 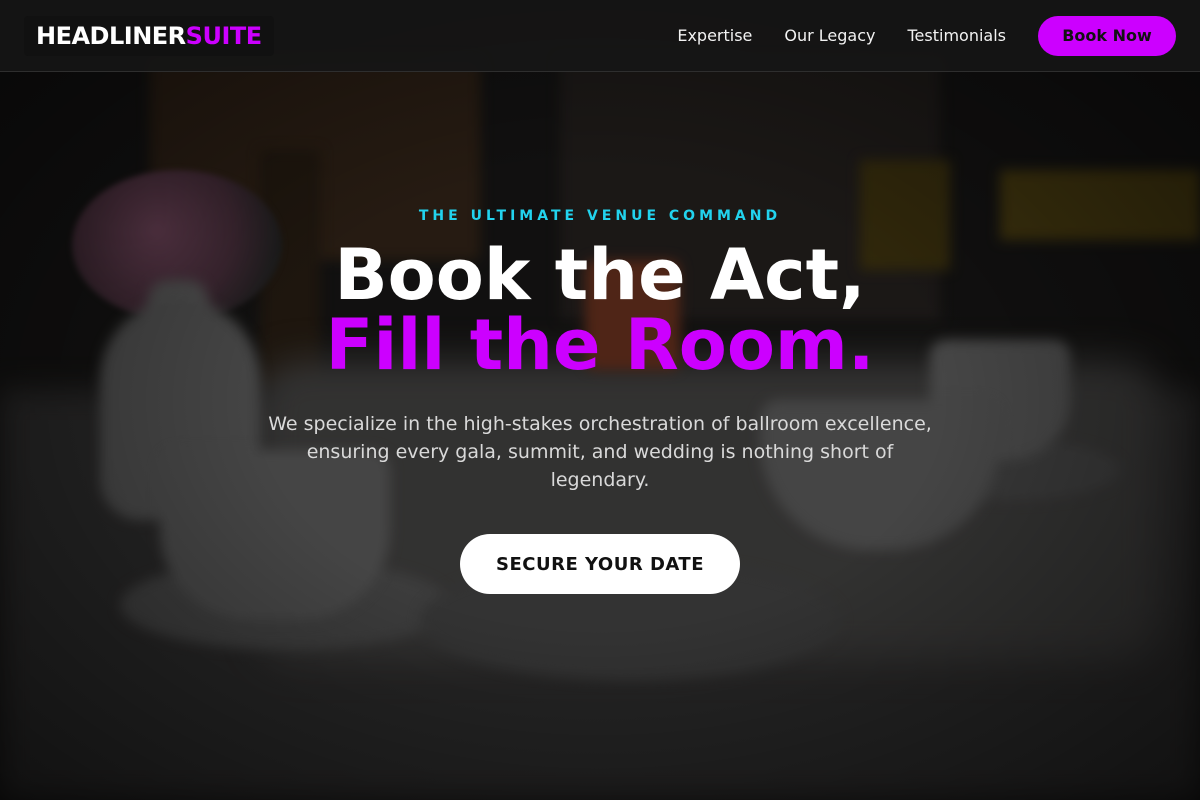 I want to click on hero-eyebrow: THE ULTIMATE VENUE COMMAND, so click(x=600, y=216).